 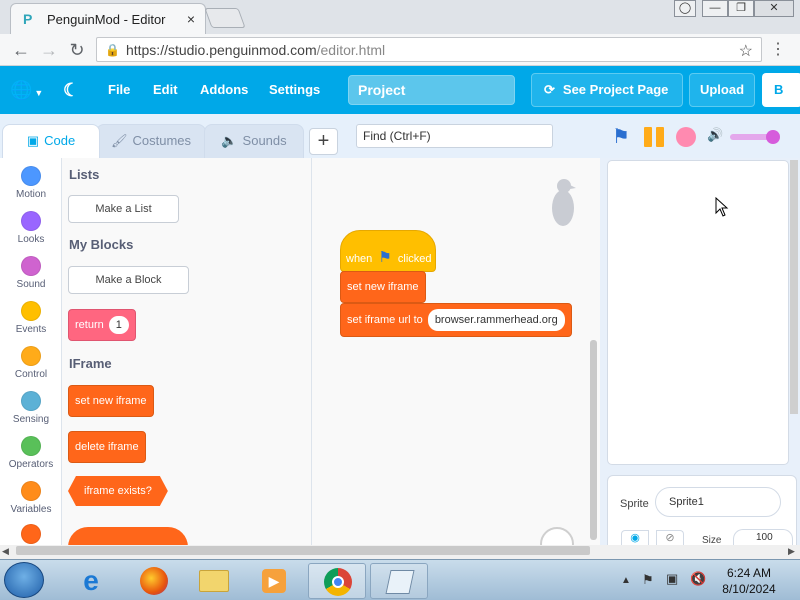 I want to click on category-label: Events, so click(x=31, y=329).